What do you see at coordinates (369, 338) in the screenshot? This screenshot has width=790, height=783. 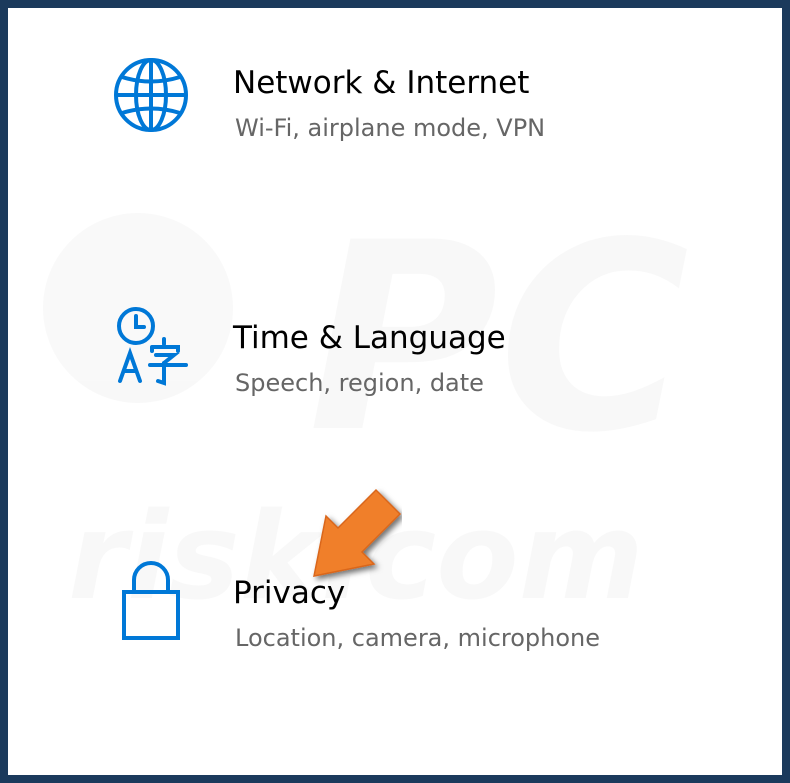 I see `settings-item-title: Time & Language` at bounding box center [369, 338].